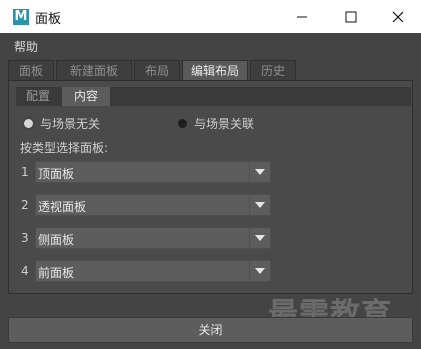 The height and width of the screenshot is (349, 421). I want to click on close-icon, so click(398, 16).